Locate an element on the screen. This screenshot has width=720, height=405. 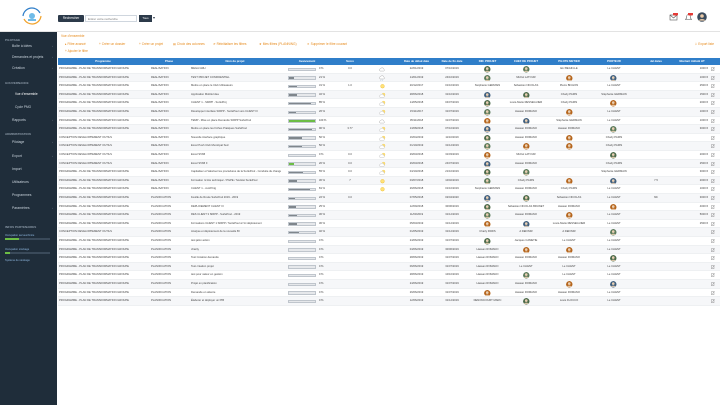
choose-columns-button: ▤ Choix des colonnes is located at coordinates (189, 44).